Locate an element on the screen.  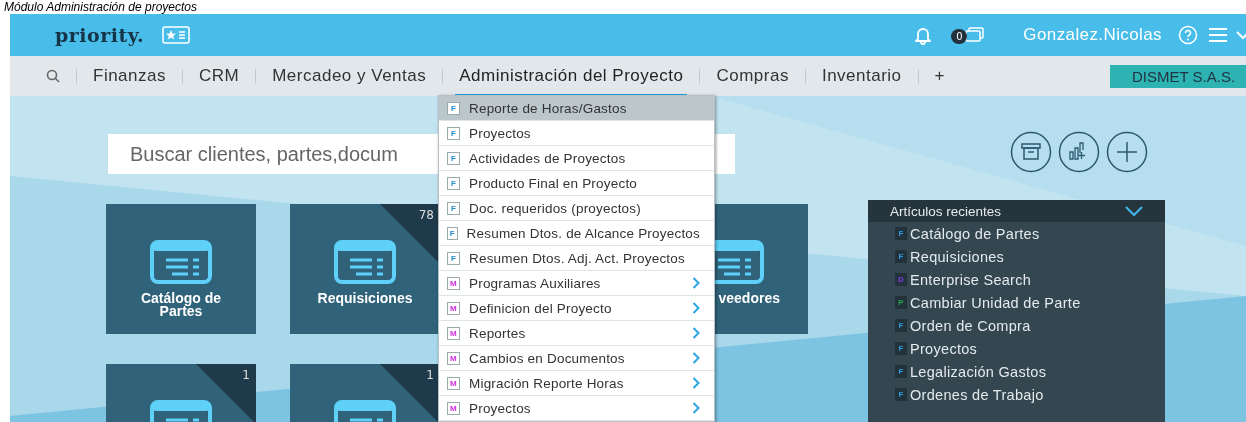
tile-label: Requisiciones is located at coordinates (365, 298).